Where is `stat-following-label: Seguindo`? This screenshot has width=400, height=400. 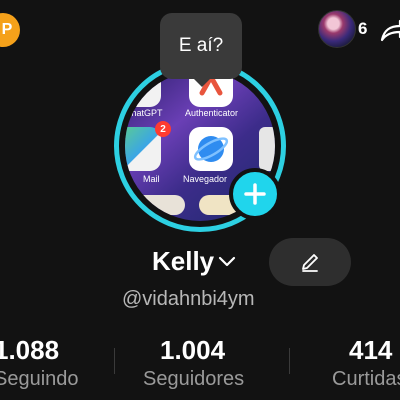 stat-following-label: Seguindo is located at coordinates (39, 379).